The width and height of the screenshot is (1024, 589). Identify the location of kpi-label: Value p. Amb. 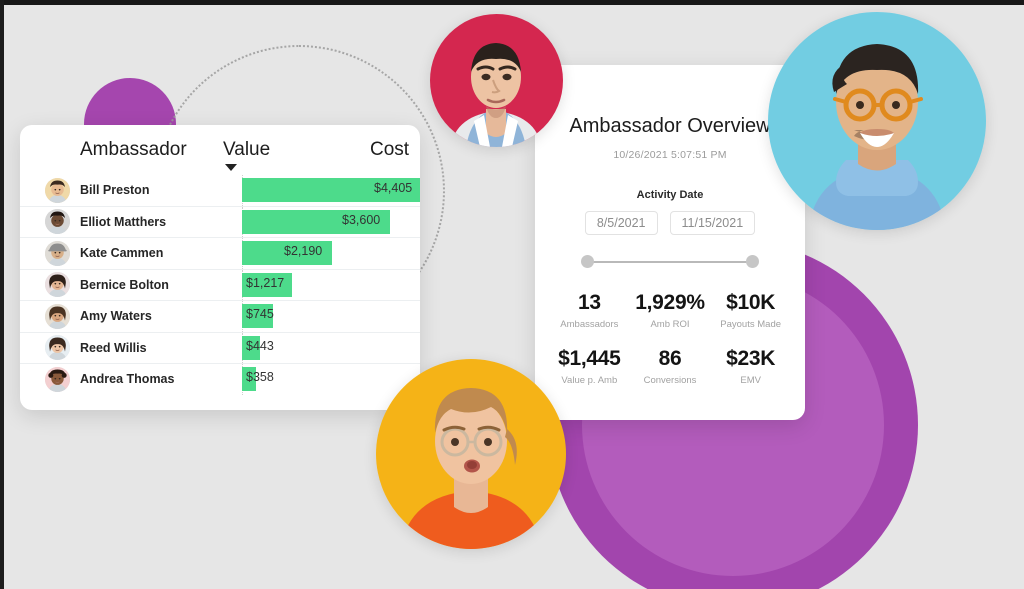
(589, 381).